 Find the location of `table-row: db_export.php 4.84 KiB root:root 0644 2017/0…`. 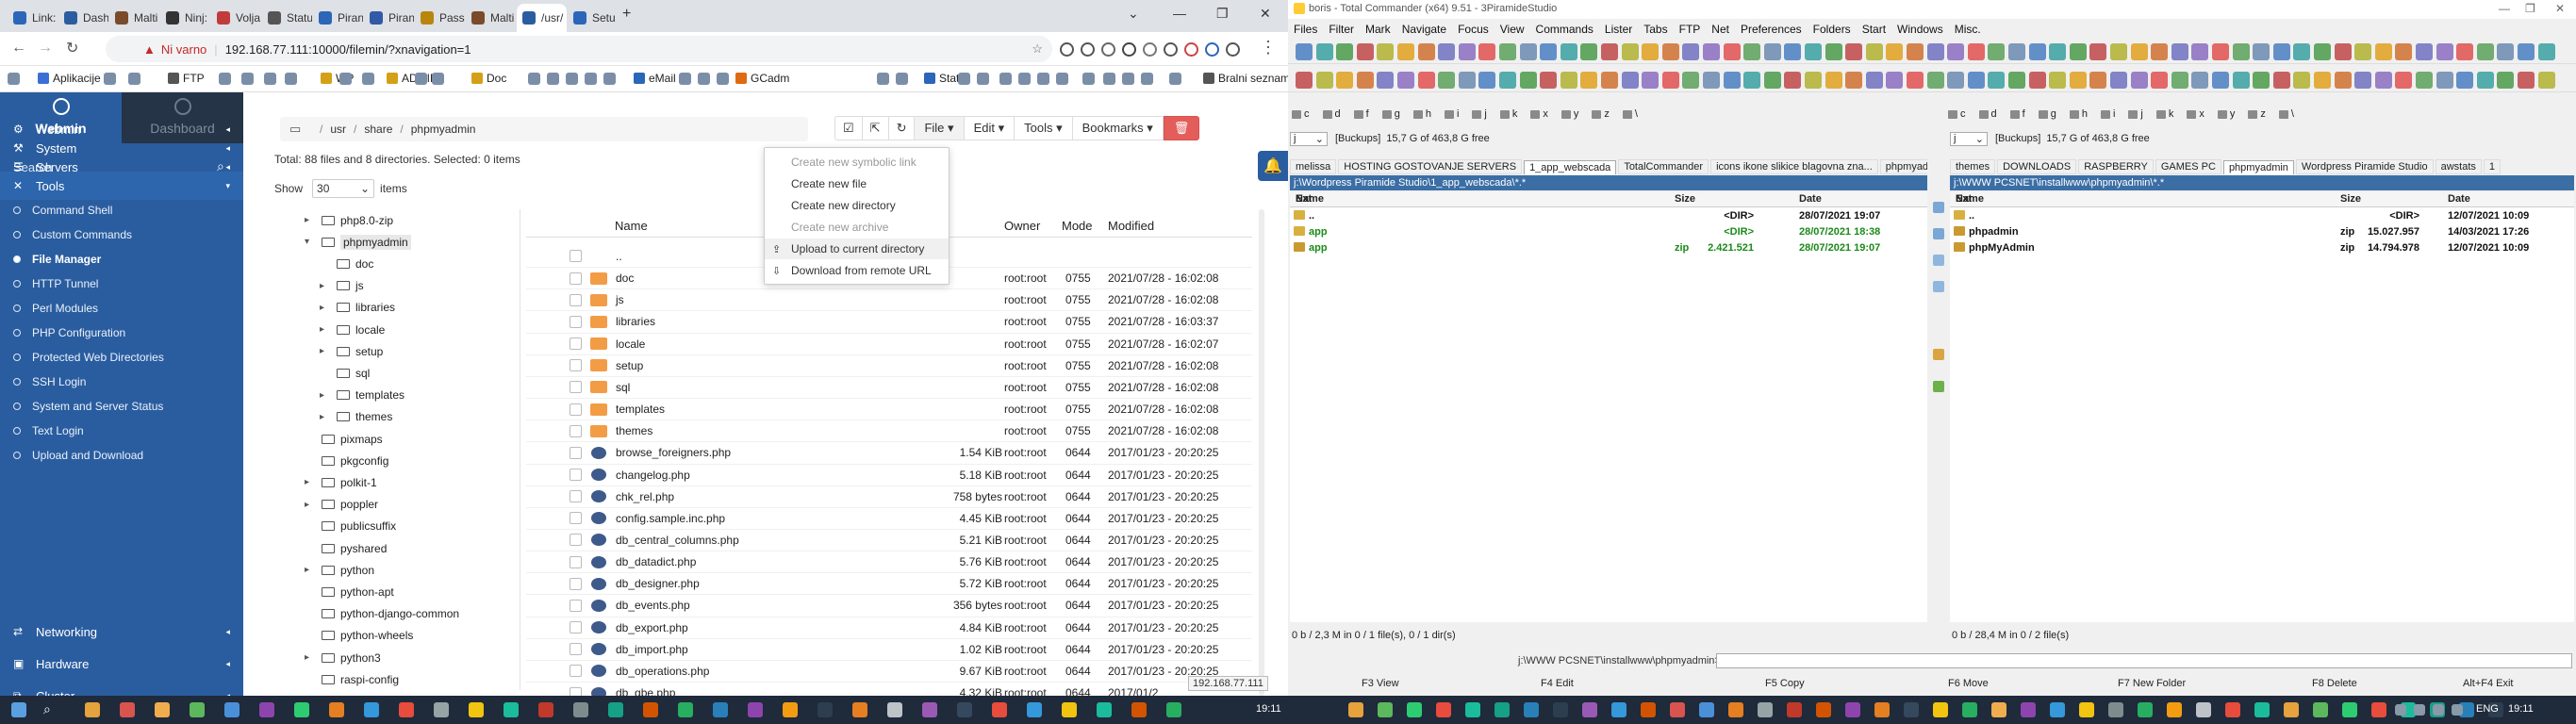

table-row: db_export.php 4.84 KiB root:root 0644 2017/0… is located at coordinates (889, 627).